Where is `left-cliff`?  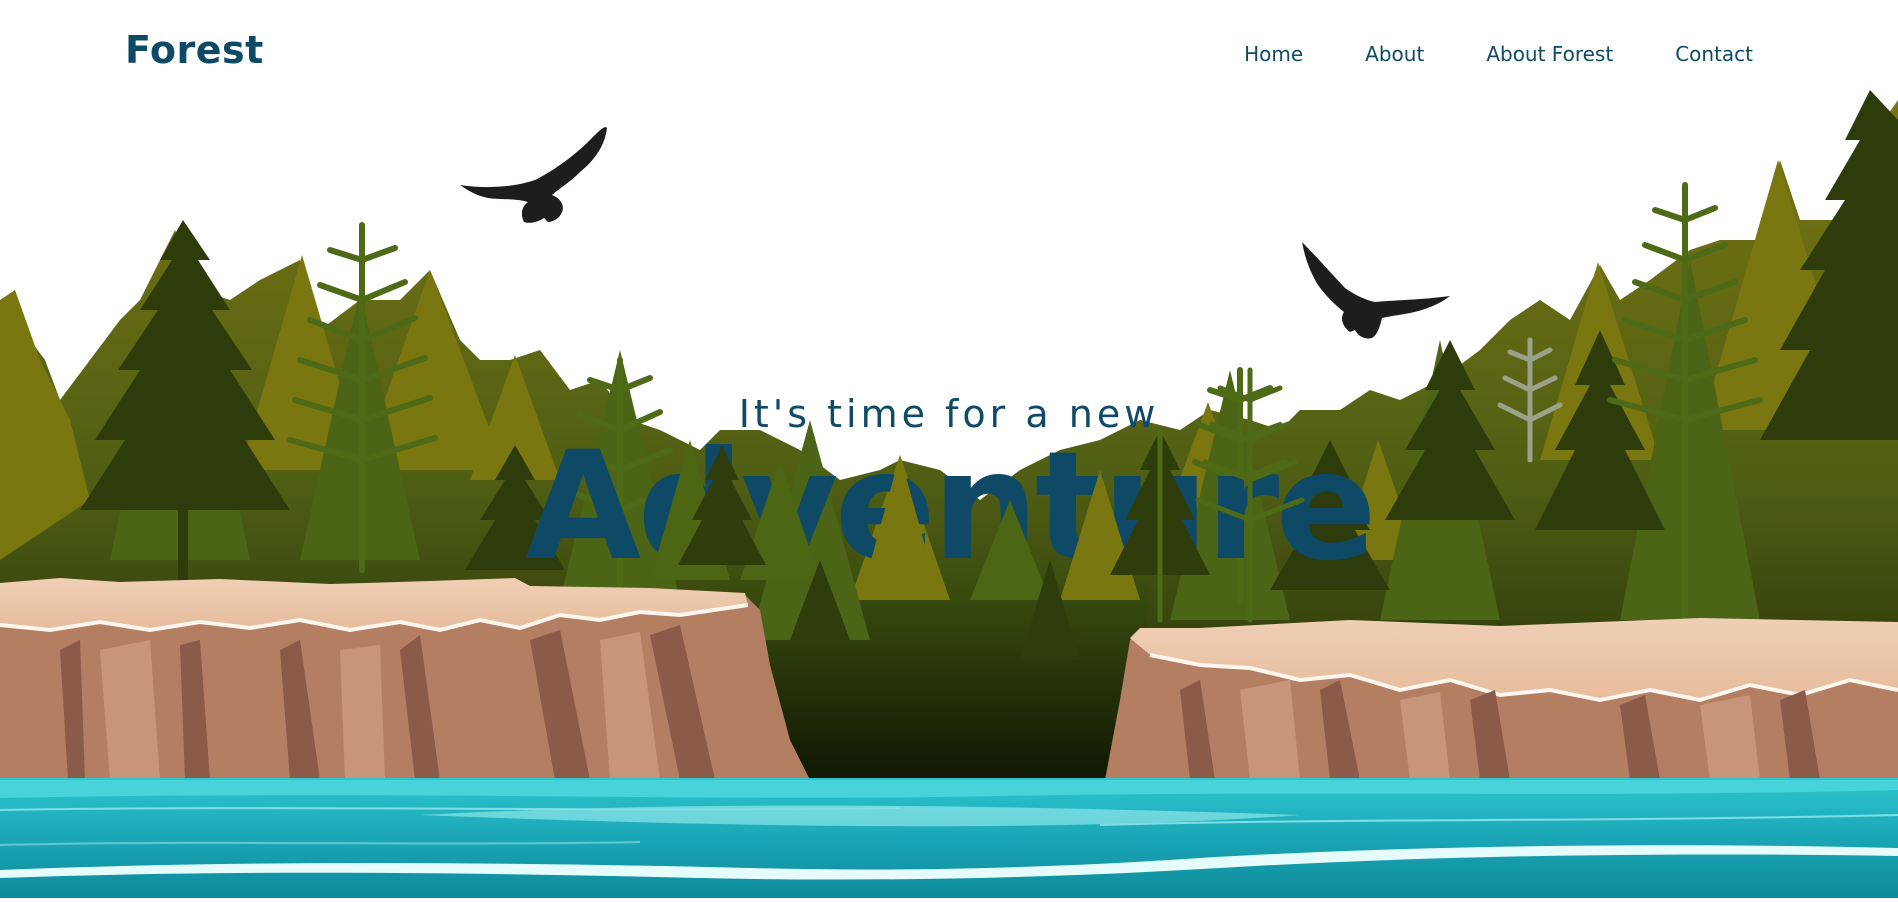 left-cliff is located at coordinates (405, 679).